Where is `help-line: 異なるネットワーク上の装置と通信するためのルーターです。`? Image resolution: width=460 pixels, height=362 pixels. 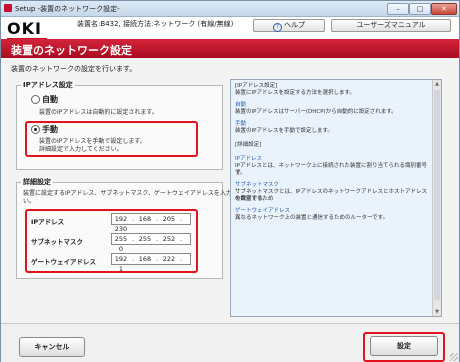
help-line: 異なるネットワーク上の装置と通信するためのルーターです。 is located at coordinates (312, 218).